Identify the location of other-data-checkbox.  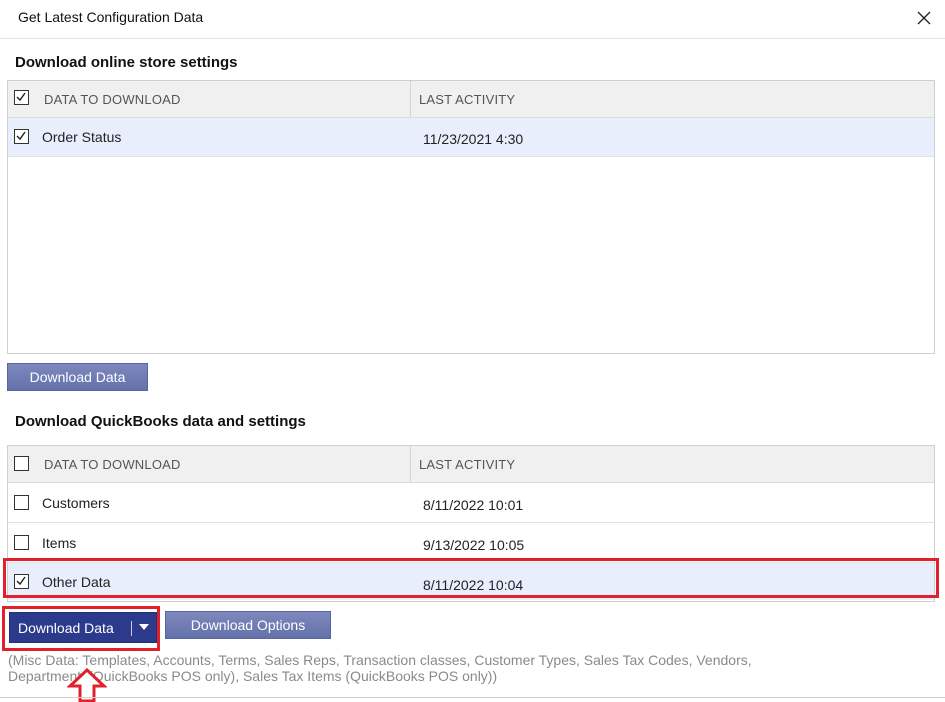
(21, 581).